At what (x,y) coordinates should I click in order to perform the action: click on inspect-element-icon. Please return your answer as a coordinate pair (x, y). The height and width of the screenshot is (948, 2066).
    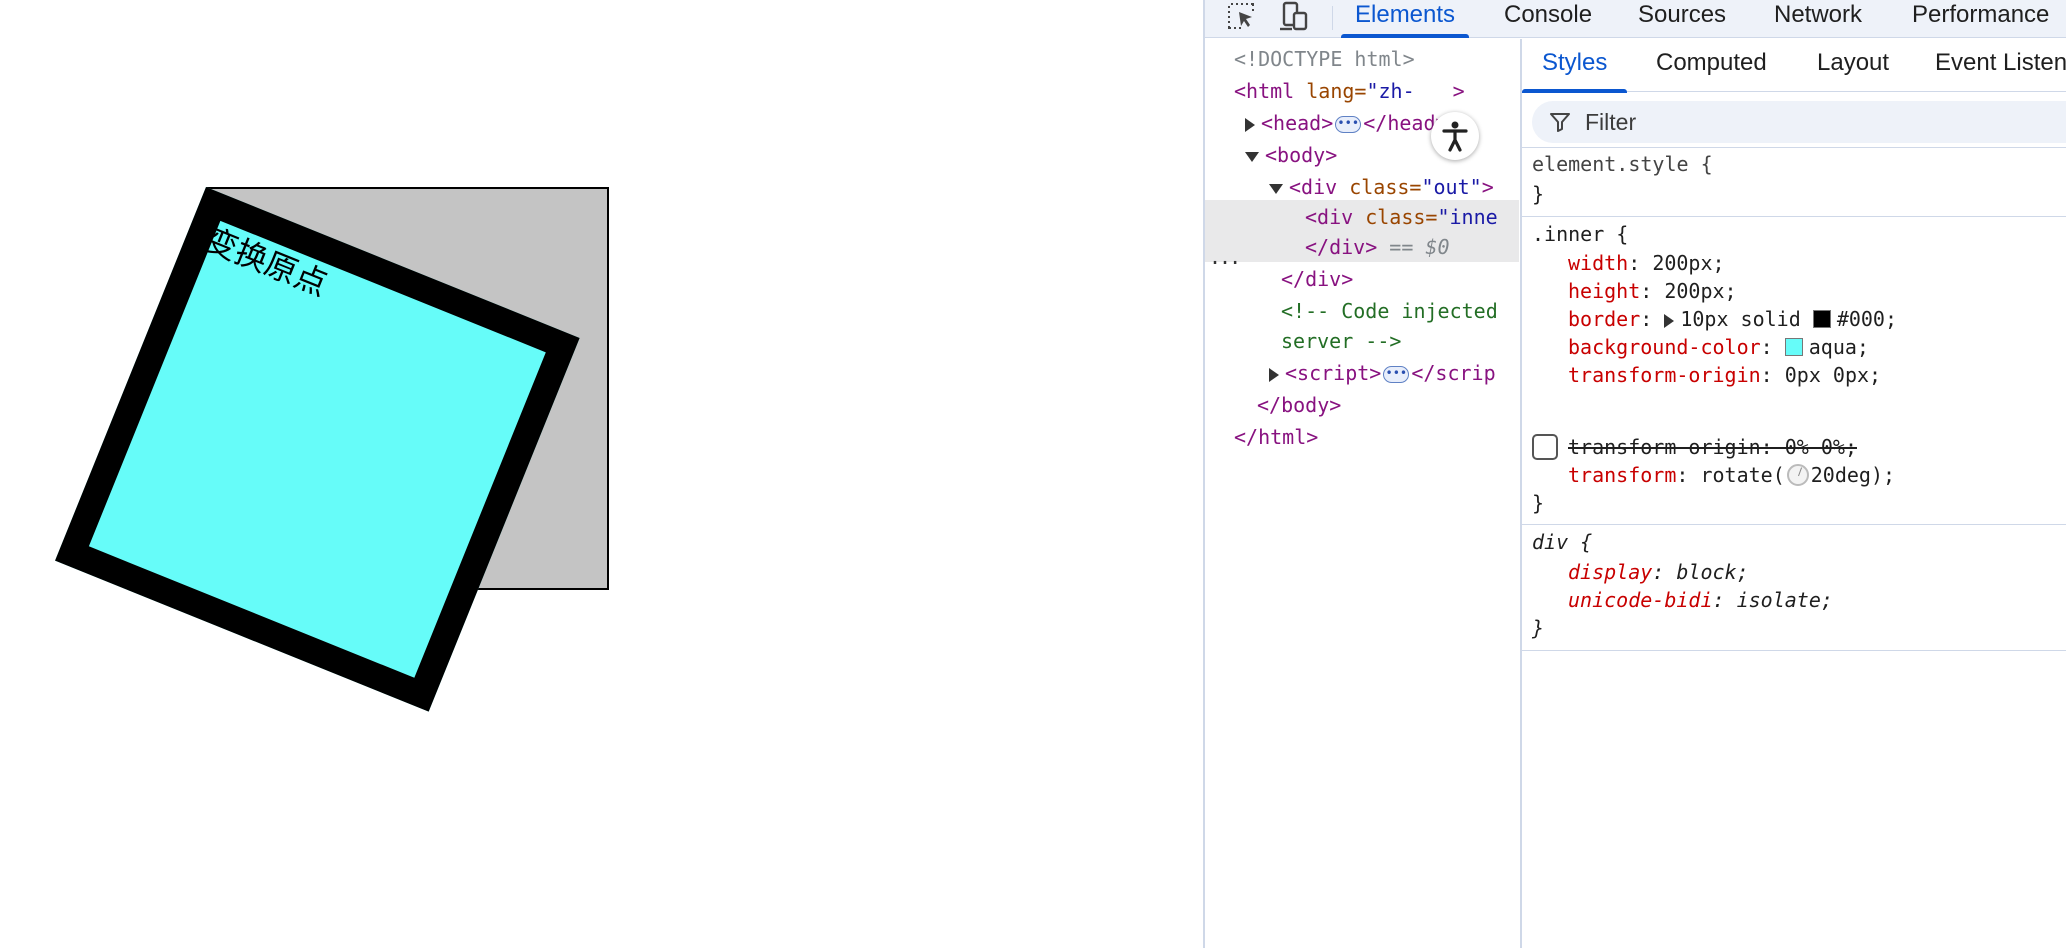
    Looking at the image, I should click on (1242, 17).